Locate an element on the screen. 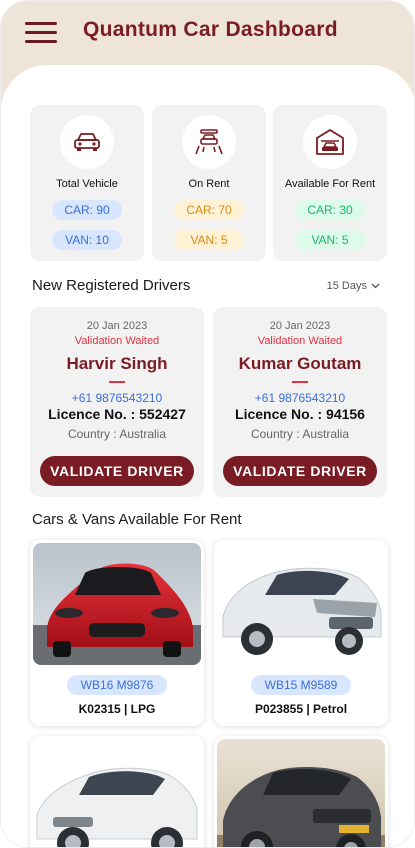 This screenshot has height=848, width=415. vehicle-photo-grey-suv is located at coordinates (301, 793).